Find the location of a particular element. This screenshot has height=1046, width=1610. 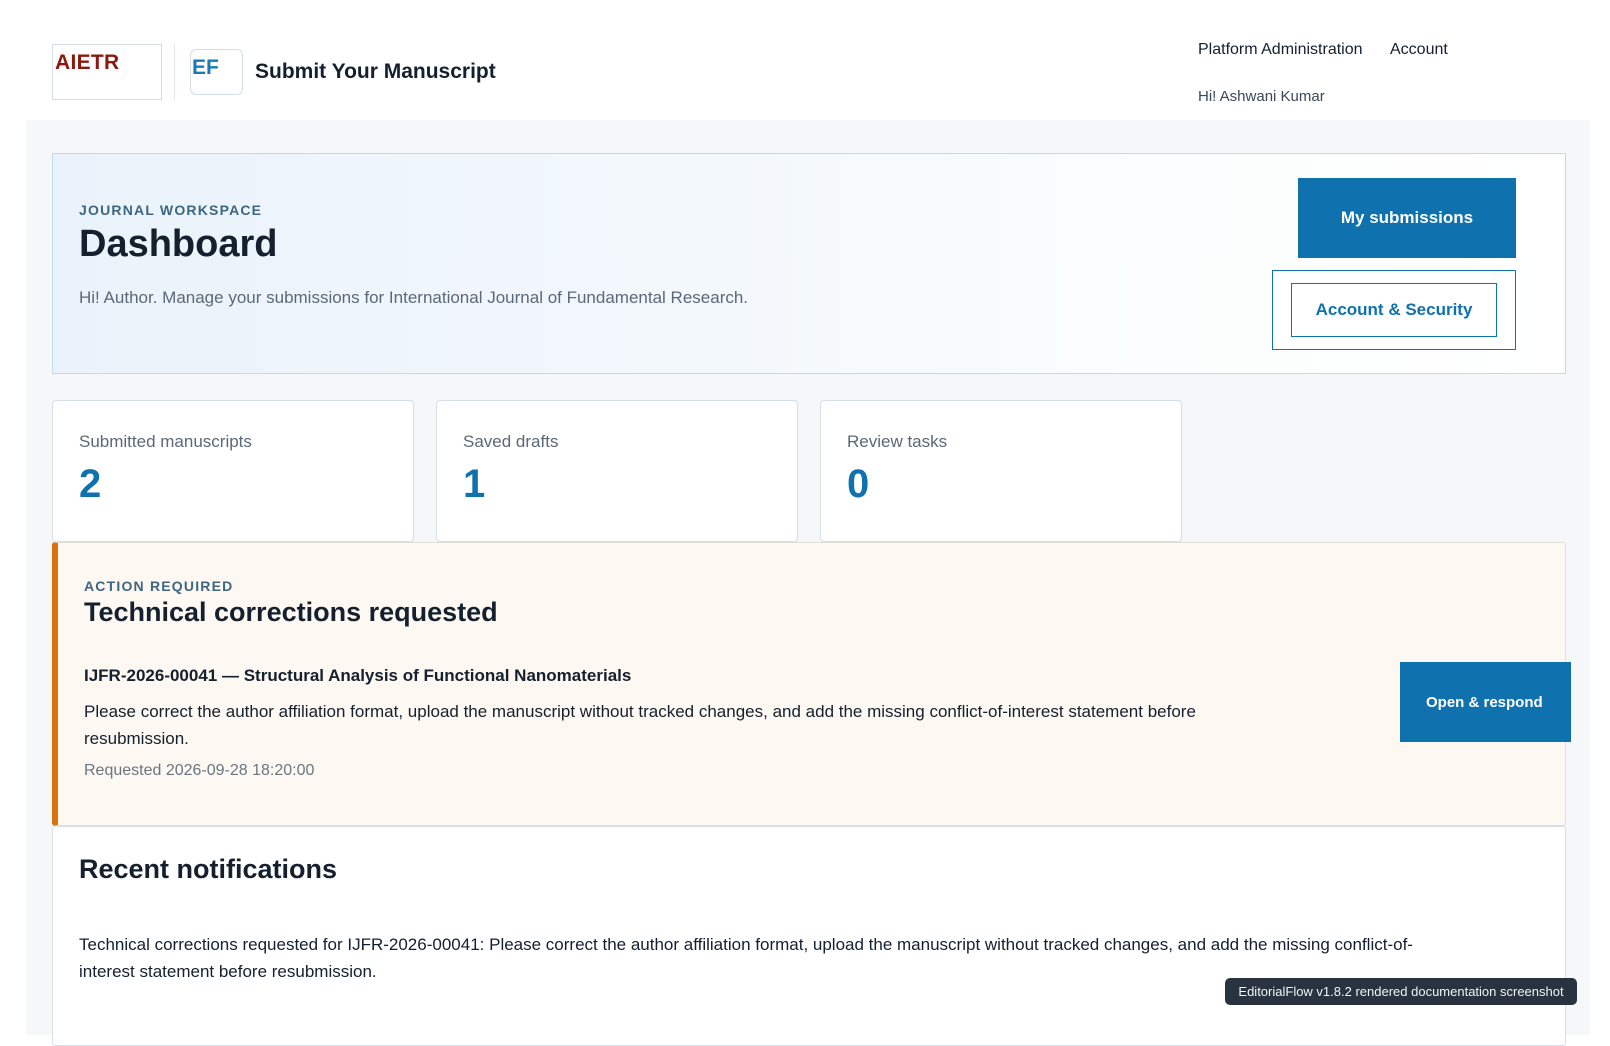

hero-eyebrow: JOURNAL WORKSPACE is located at coordinates (171, 210).